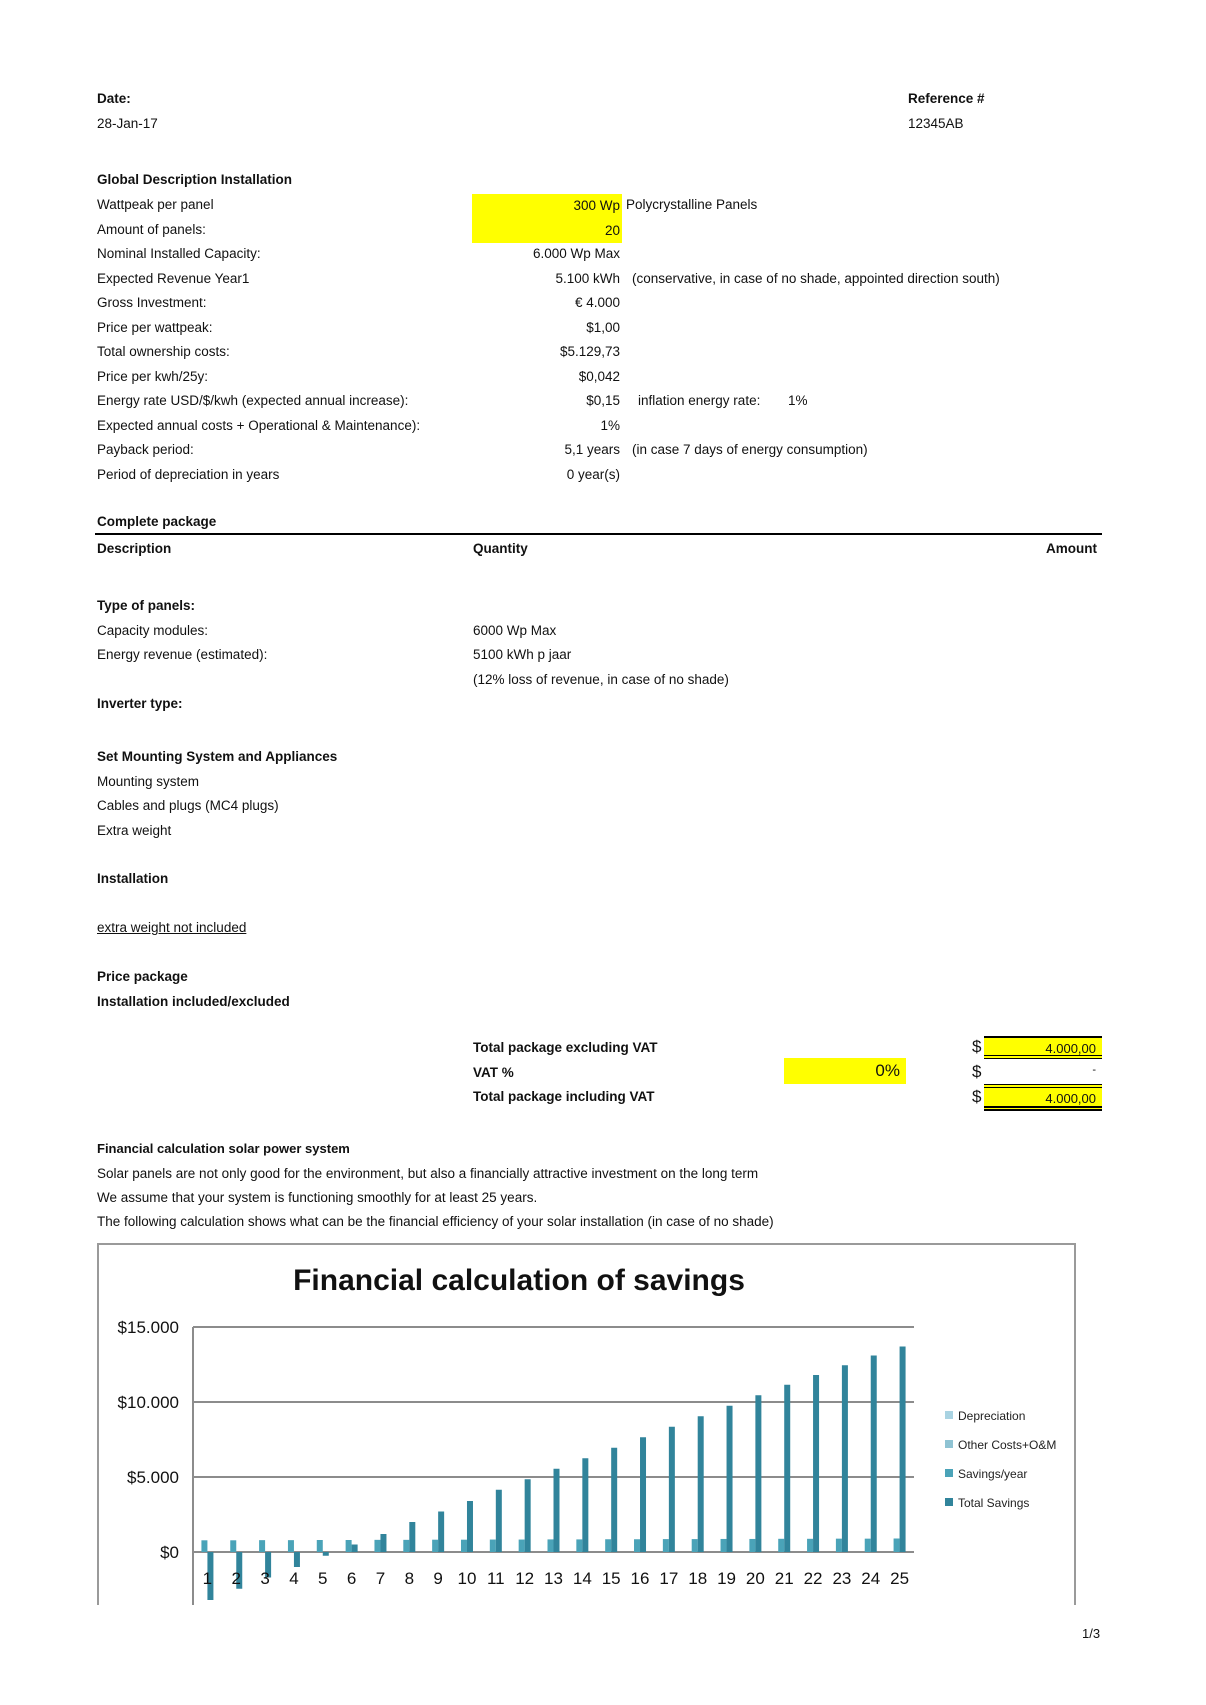  I want to click on global-row-value: 20, so click(547, 230).